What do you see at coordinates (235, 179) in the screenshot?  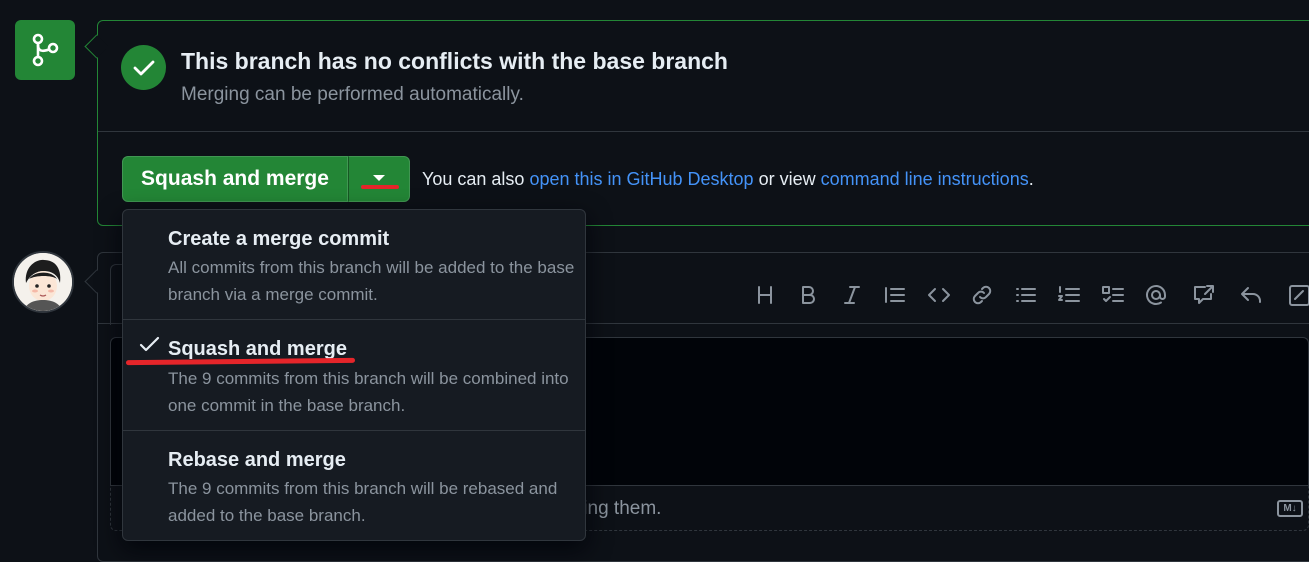 I see `squash-and-merge-button: Squash and merge` at bounding box center [235, 179].